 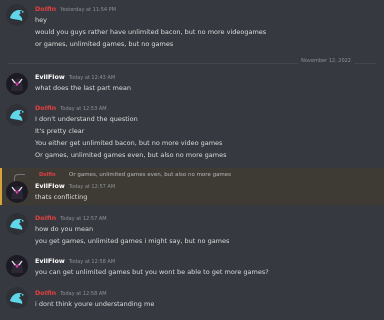 I want to click on author-name: Dolfin Yesterday at 11:54 PM, so click(x=75, y=9).